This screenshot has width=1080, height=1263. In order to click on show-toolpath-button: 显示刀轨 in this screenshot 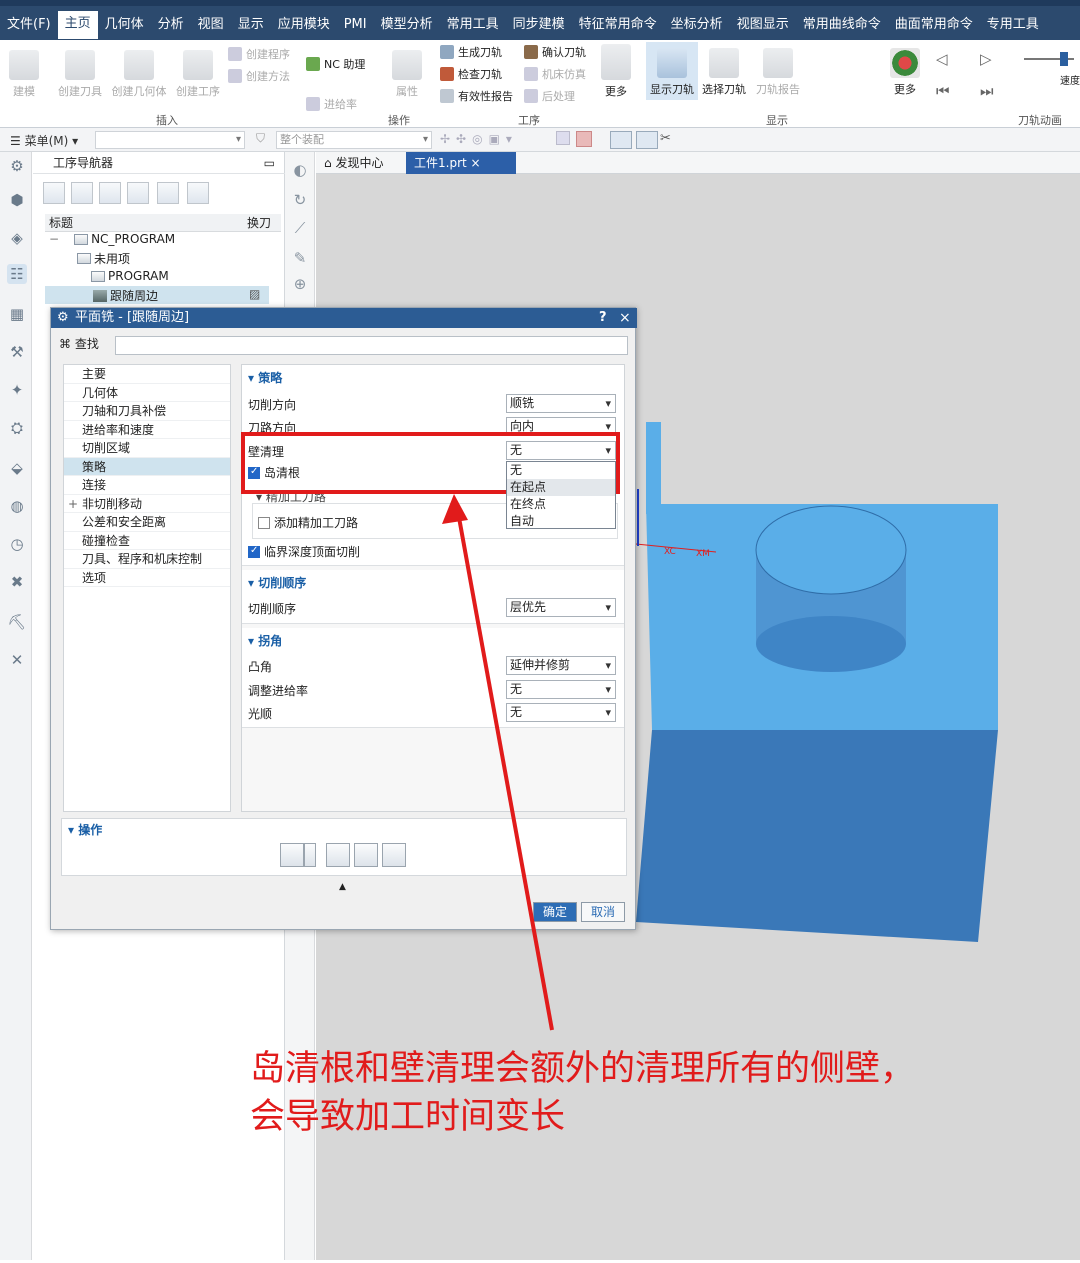, I will do `click(672, 71)`.